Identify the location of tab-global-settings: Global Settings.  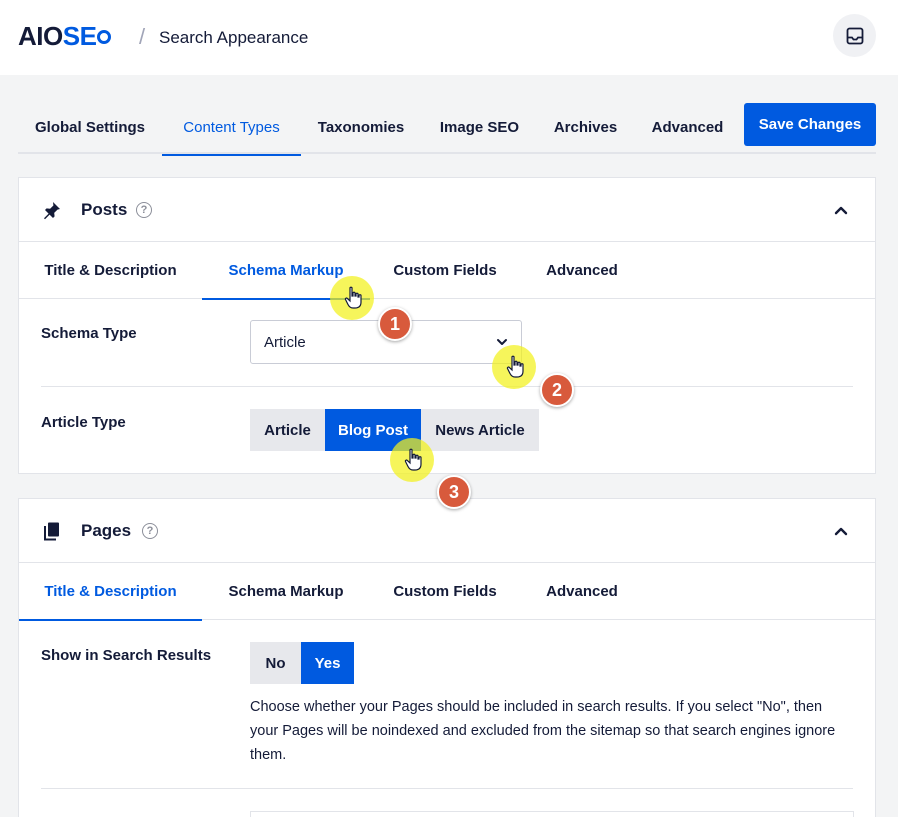
(90, 127).